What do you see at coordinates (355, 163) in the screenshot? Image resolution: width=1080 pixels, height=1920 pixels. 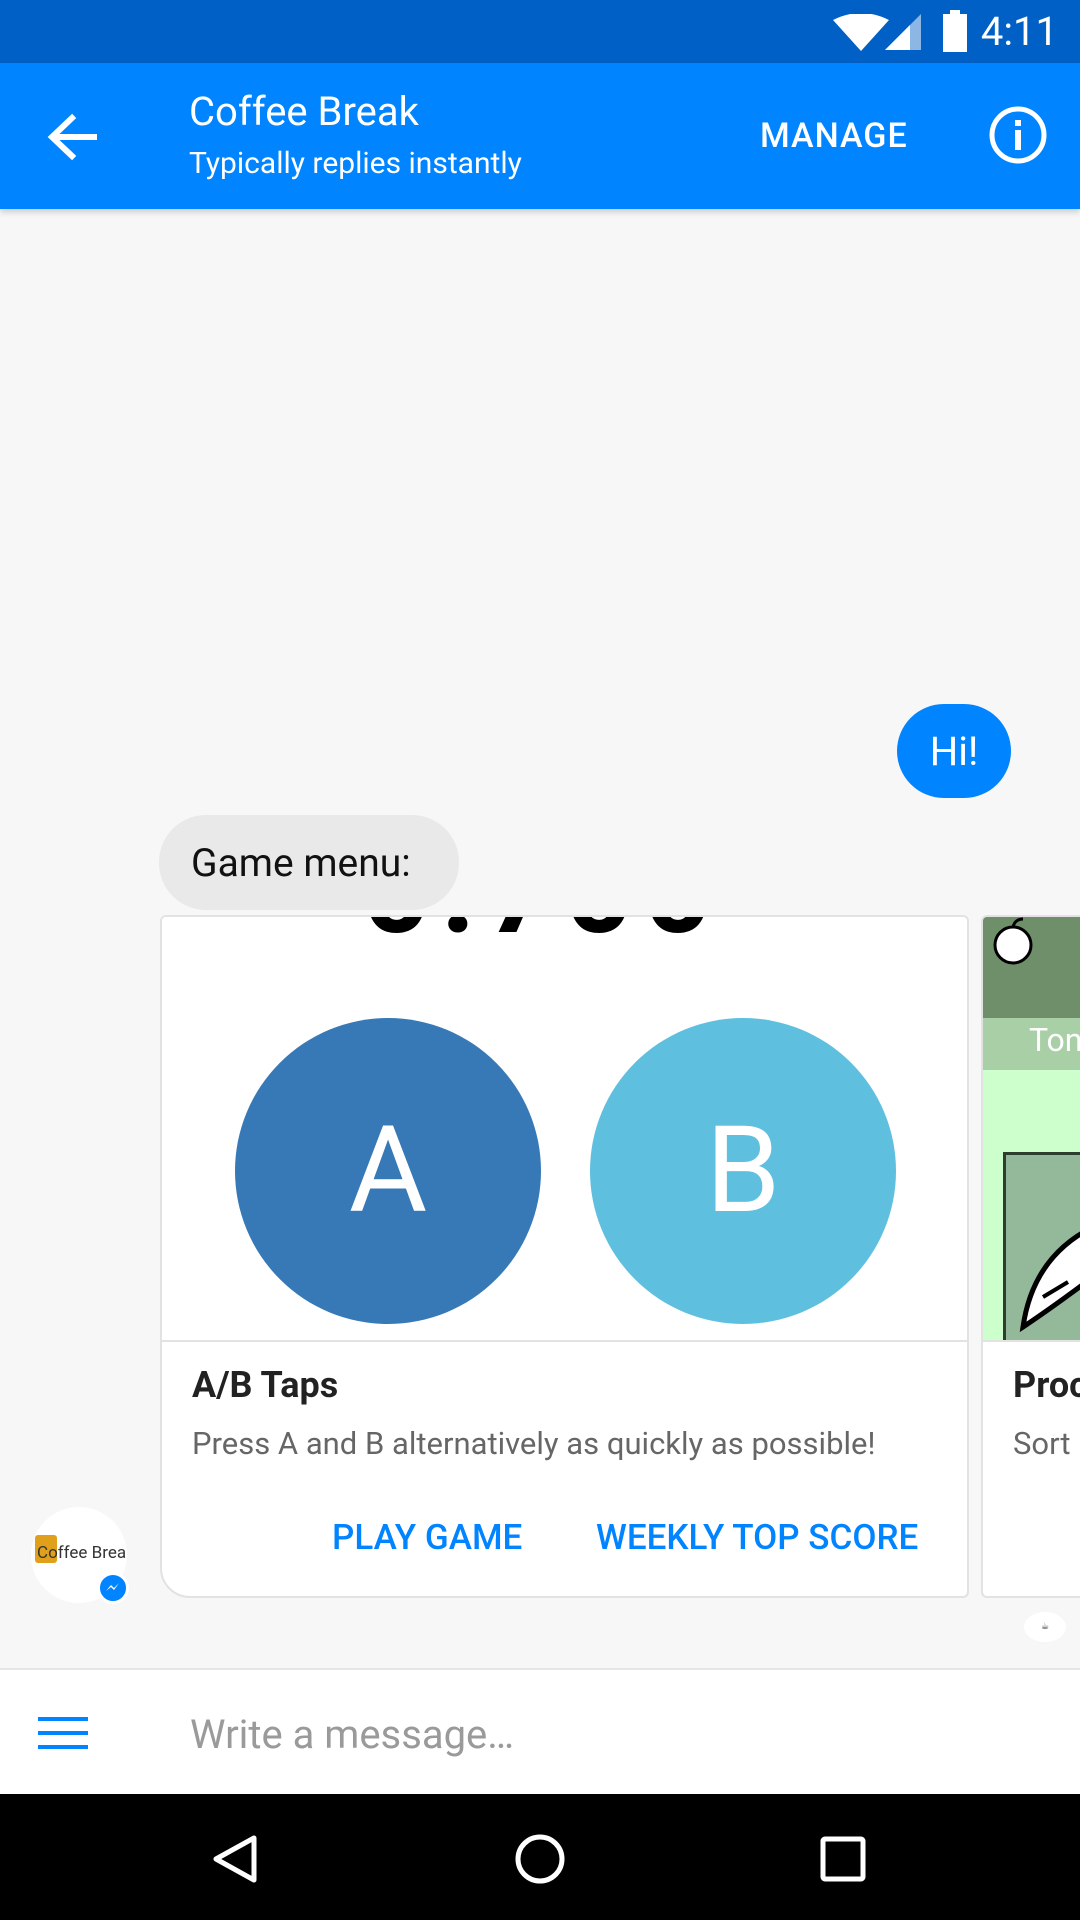 I see `conversation-subtitle: Typically replies instantly` at bounding box center [355, 163].